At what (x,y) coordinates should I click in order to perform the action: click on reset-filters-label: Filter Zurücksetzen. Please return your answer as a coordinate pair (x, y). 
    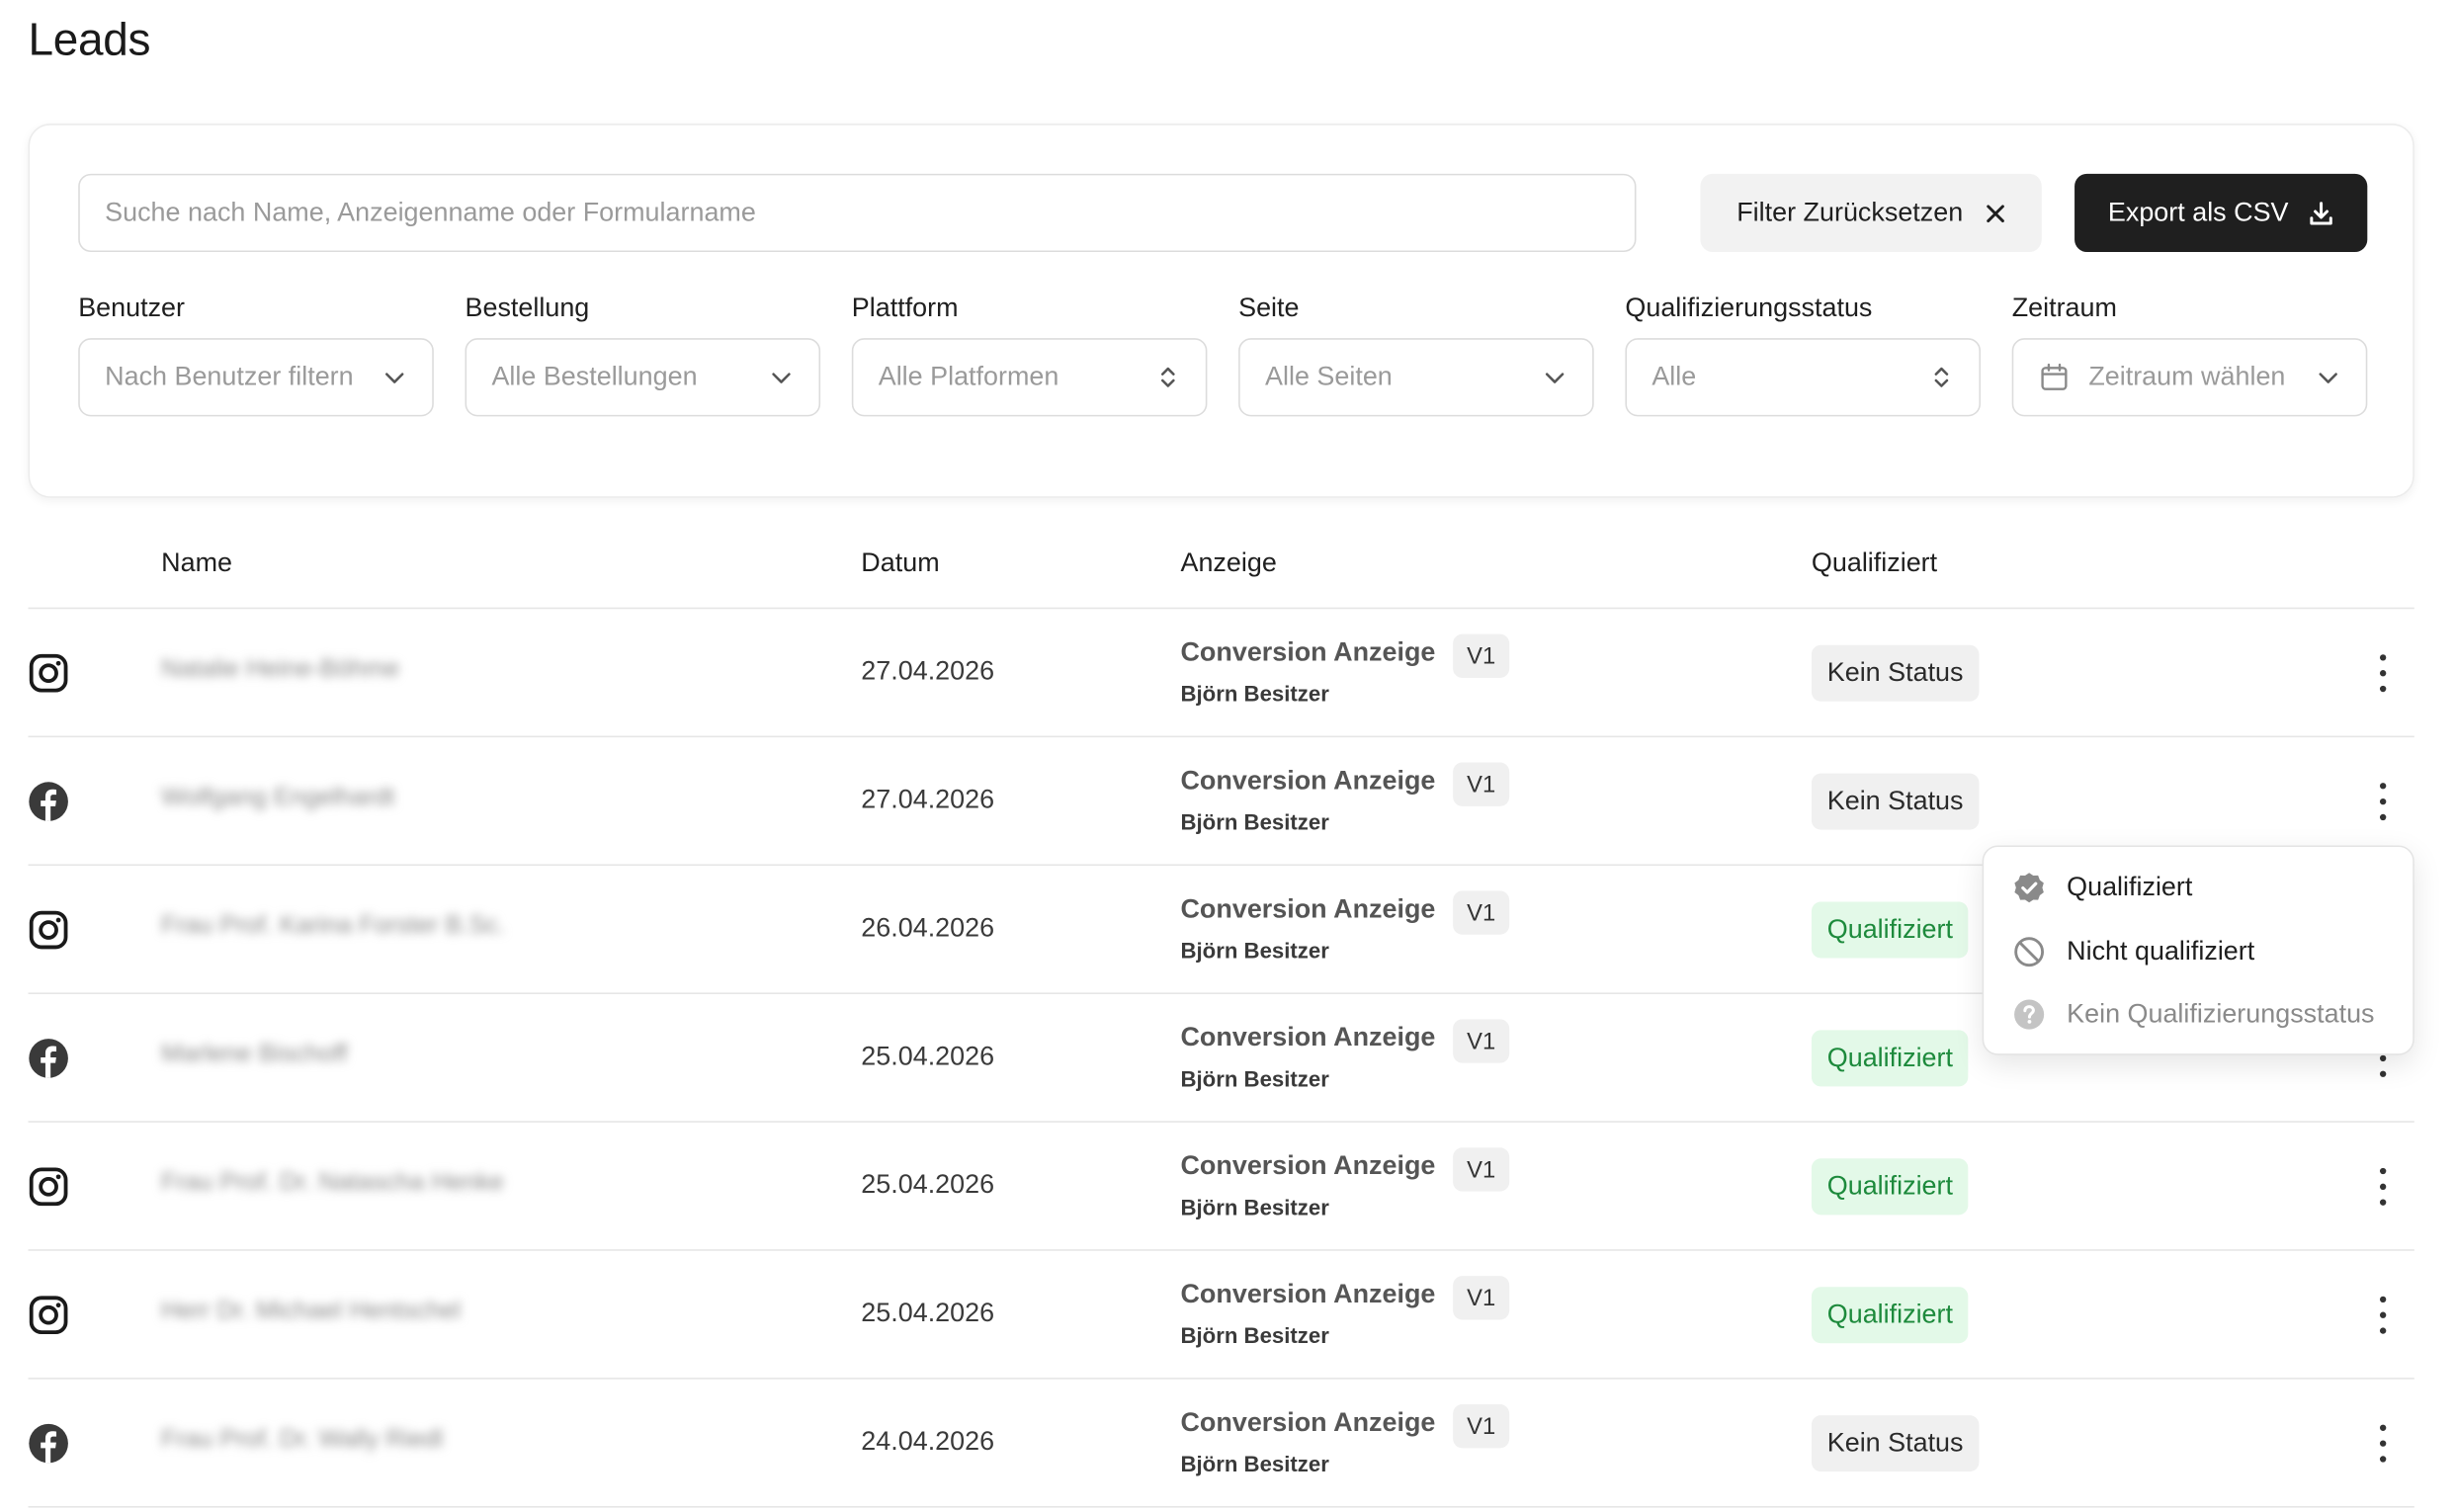
    Looking at the image, I should click on (1850, 212).